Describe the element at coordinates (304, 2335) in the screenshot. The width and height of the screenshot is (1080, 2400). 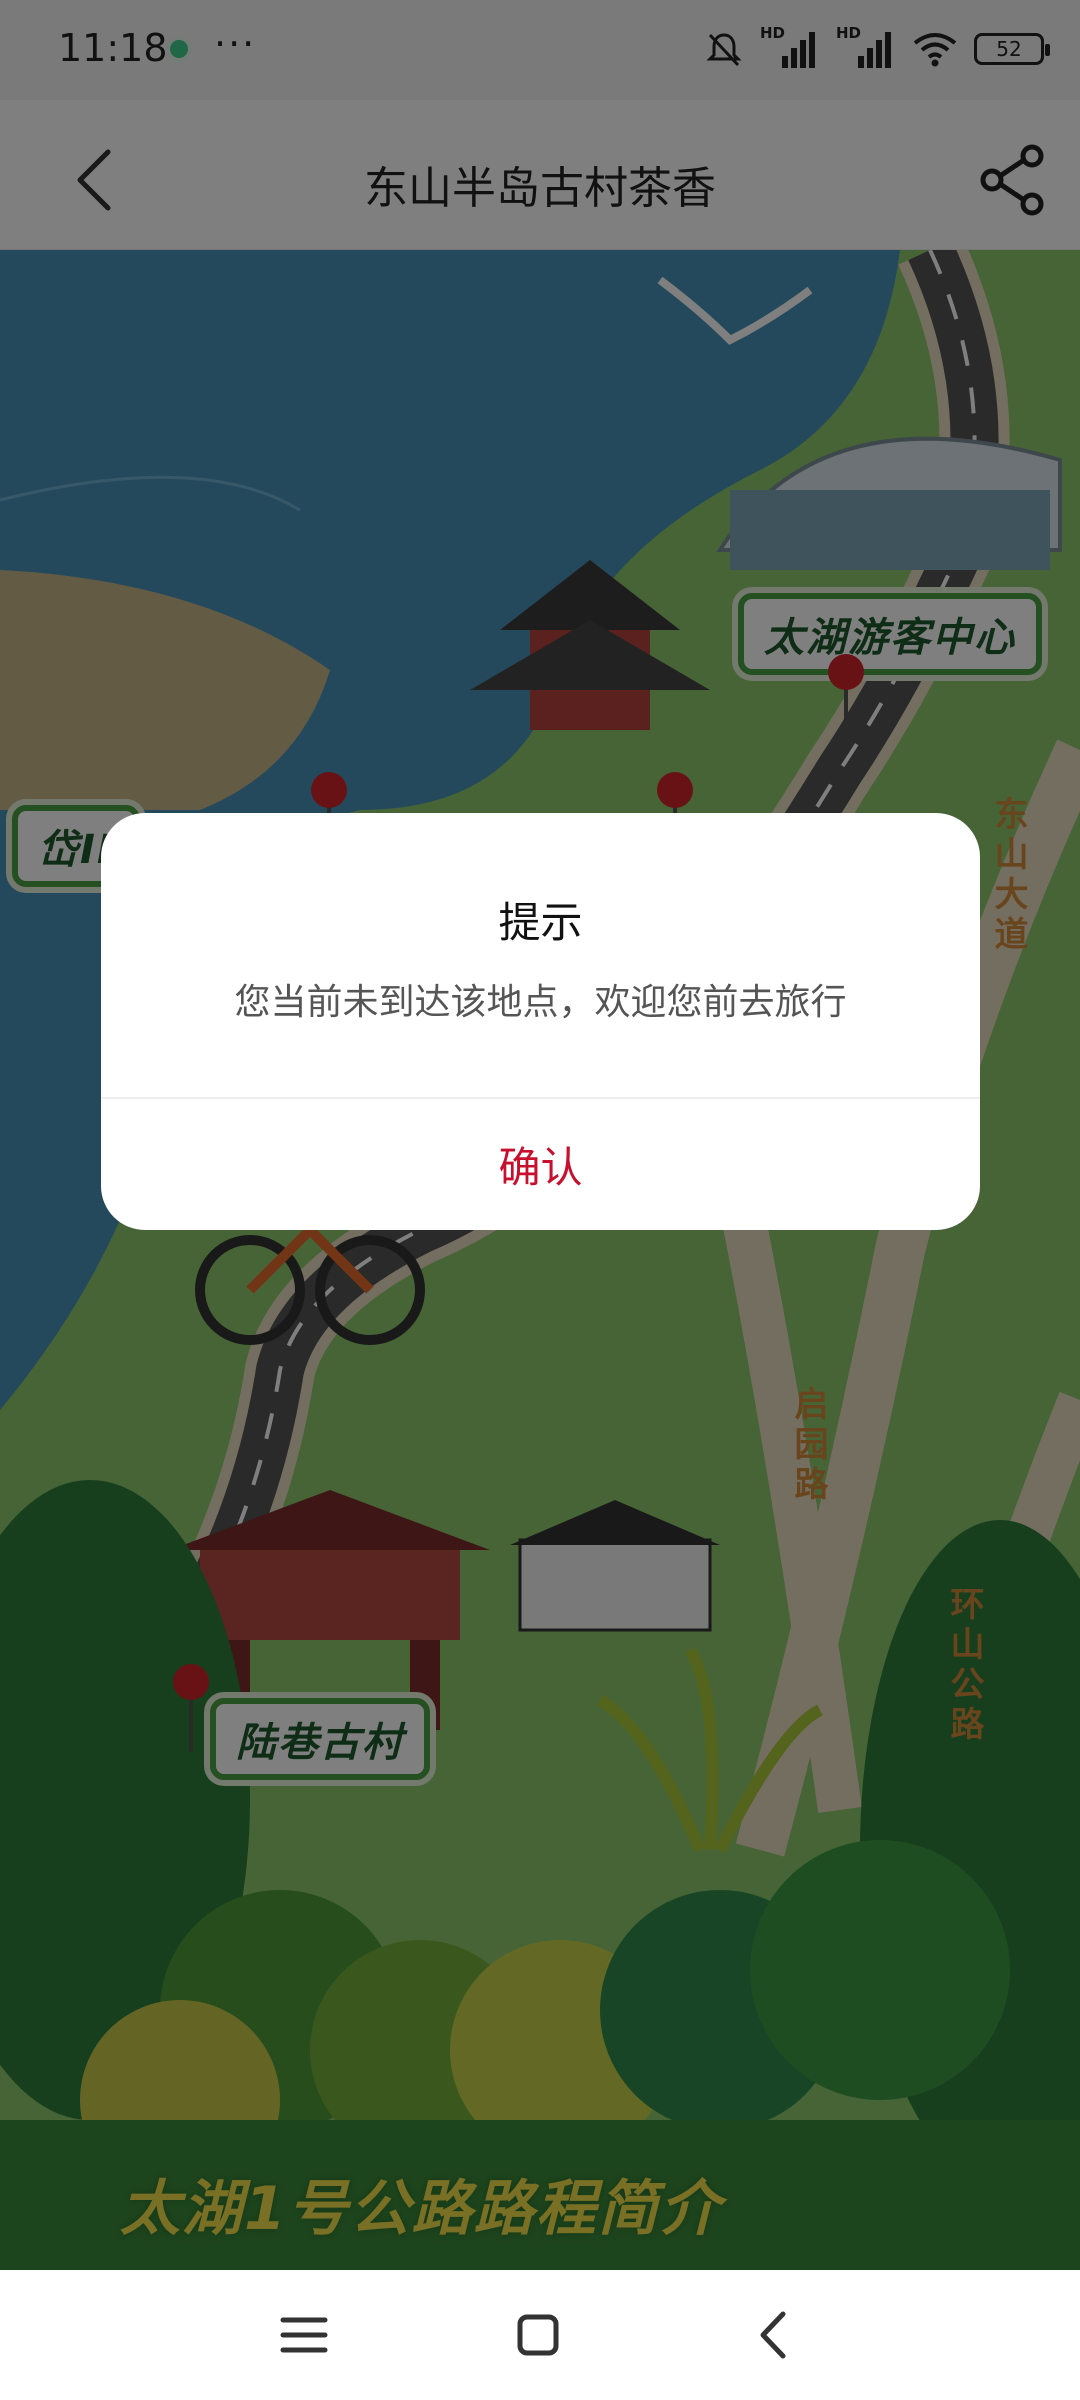
I see `menu-icon` at that location.